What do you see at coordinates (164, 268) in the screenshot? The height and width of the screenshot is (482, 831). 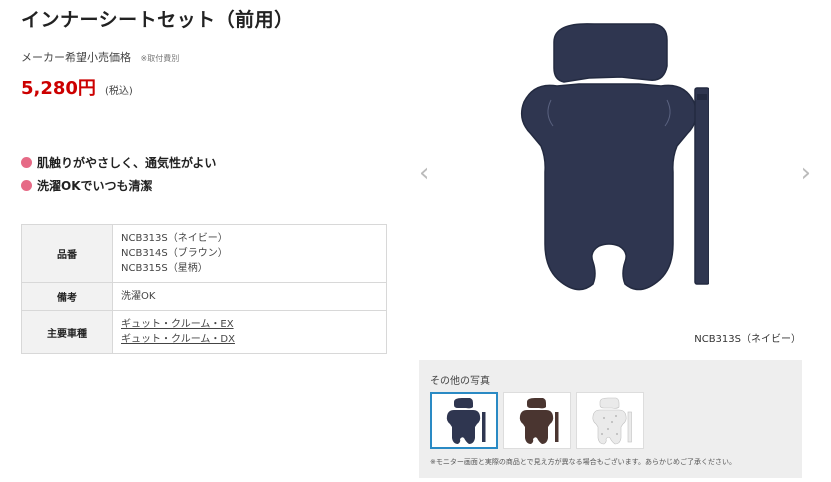 I see `part-number: NCB315S（星柄）` at bounding box center [164, 268].